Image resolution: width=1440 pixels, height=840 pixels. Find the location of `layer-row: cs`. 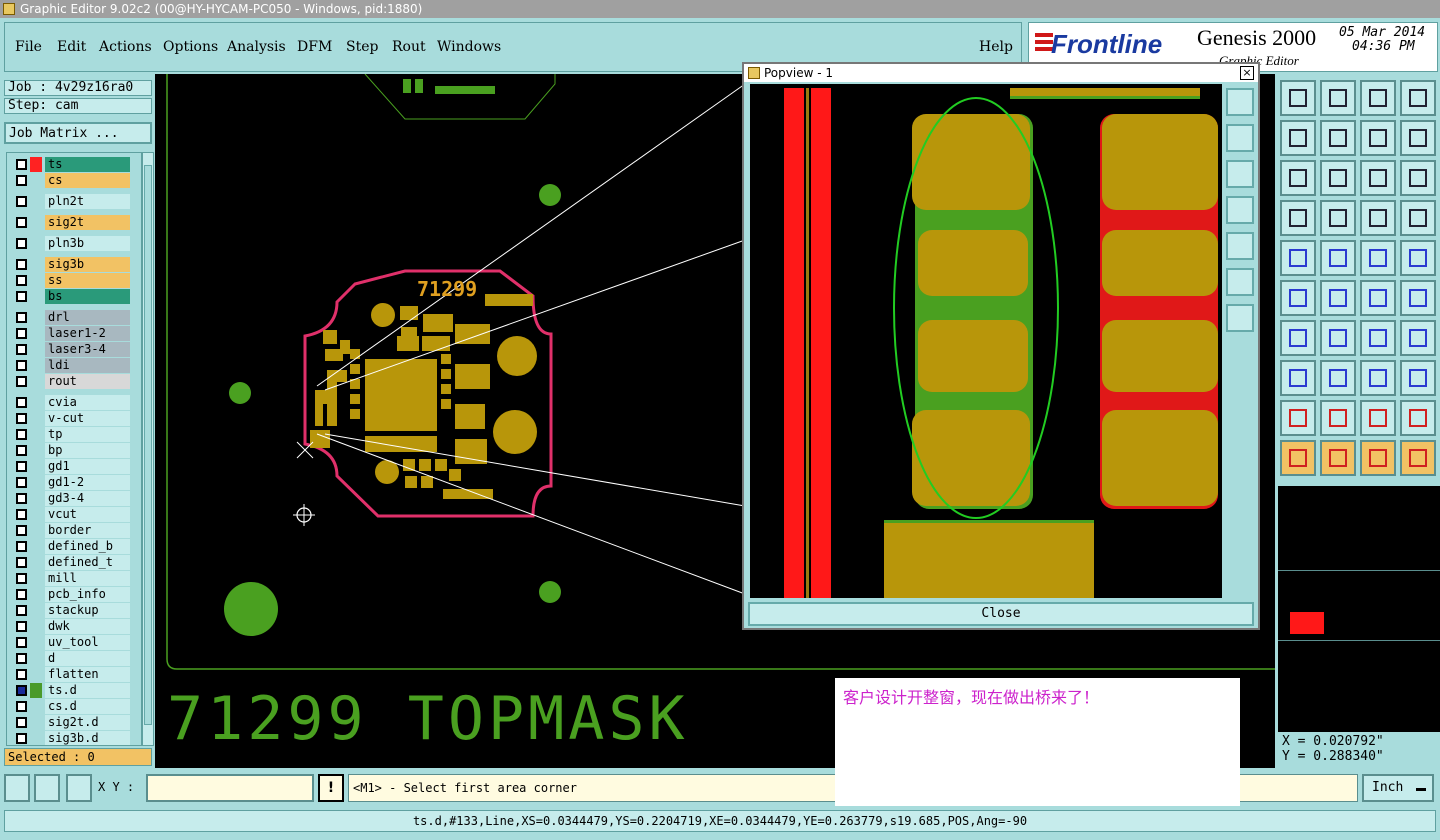

layer-row: cs is located at coordinates (72, 180).